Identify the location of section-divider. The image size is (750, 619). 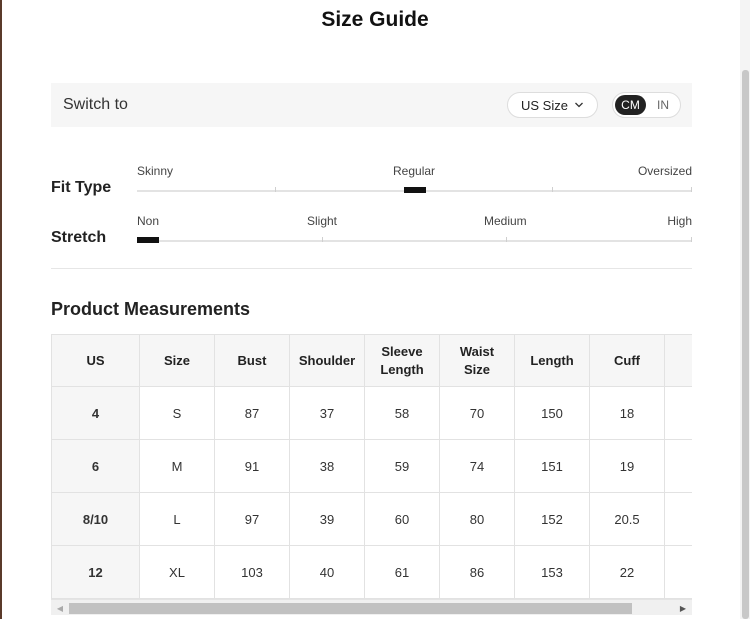
(371, 268).